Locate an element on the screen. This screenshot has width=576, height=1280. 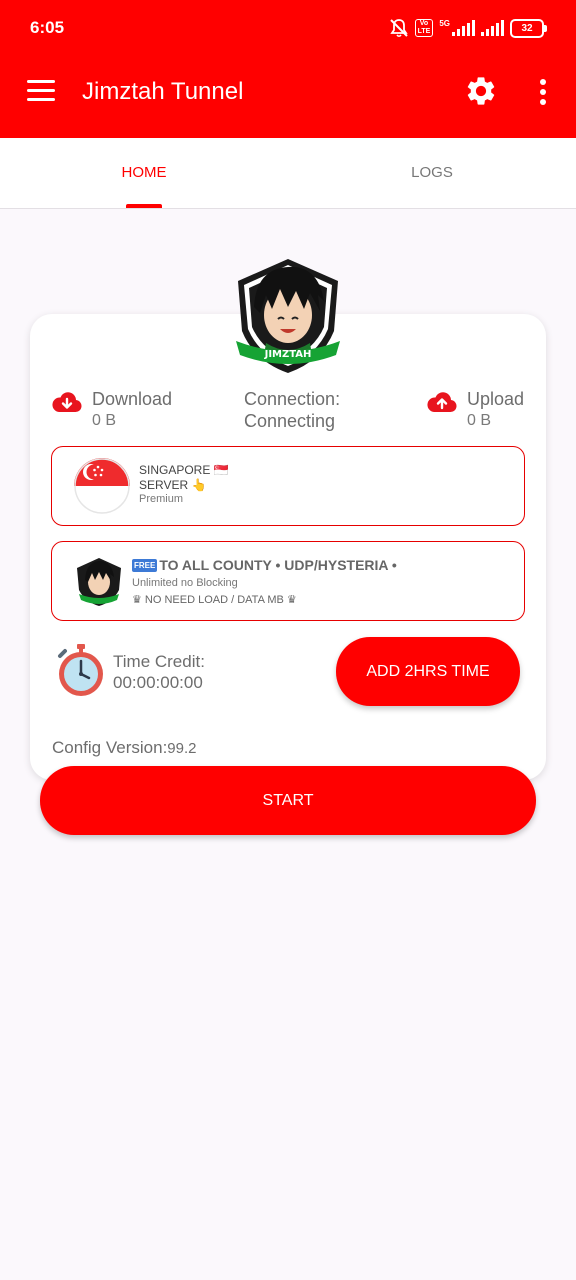
status-icons: Vo LTE 5G 32 is located at coordinates (468, 28).